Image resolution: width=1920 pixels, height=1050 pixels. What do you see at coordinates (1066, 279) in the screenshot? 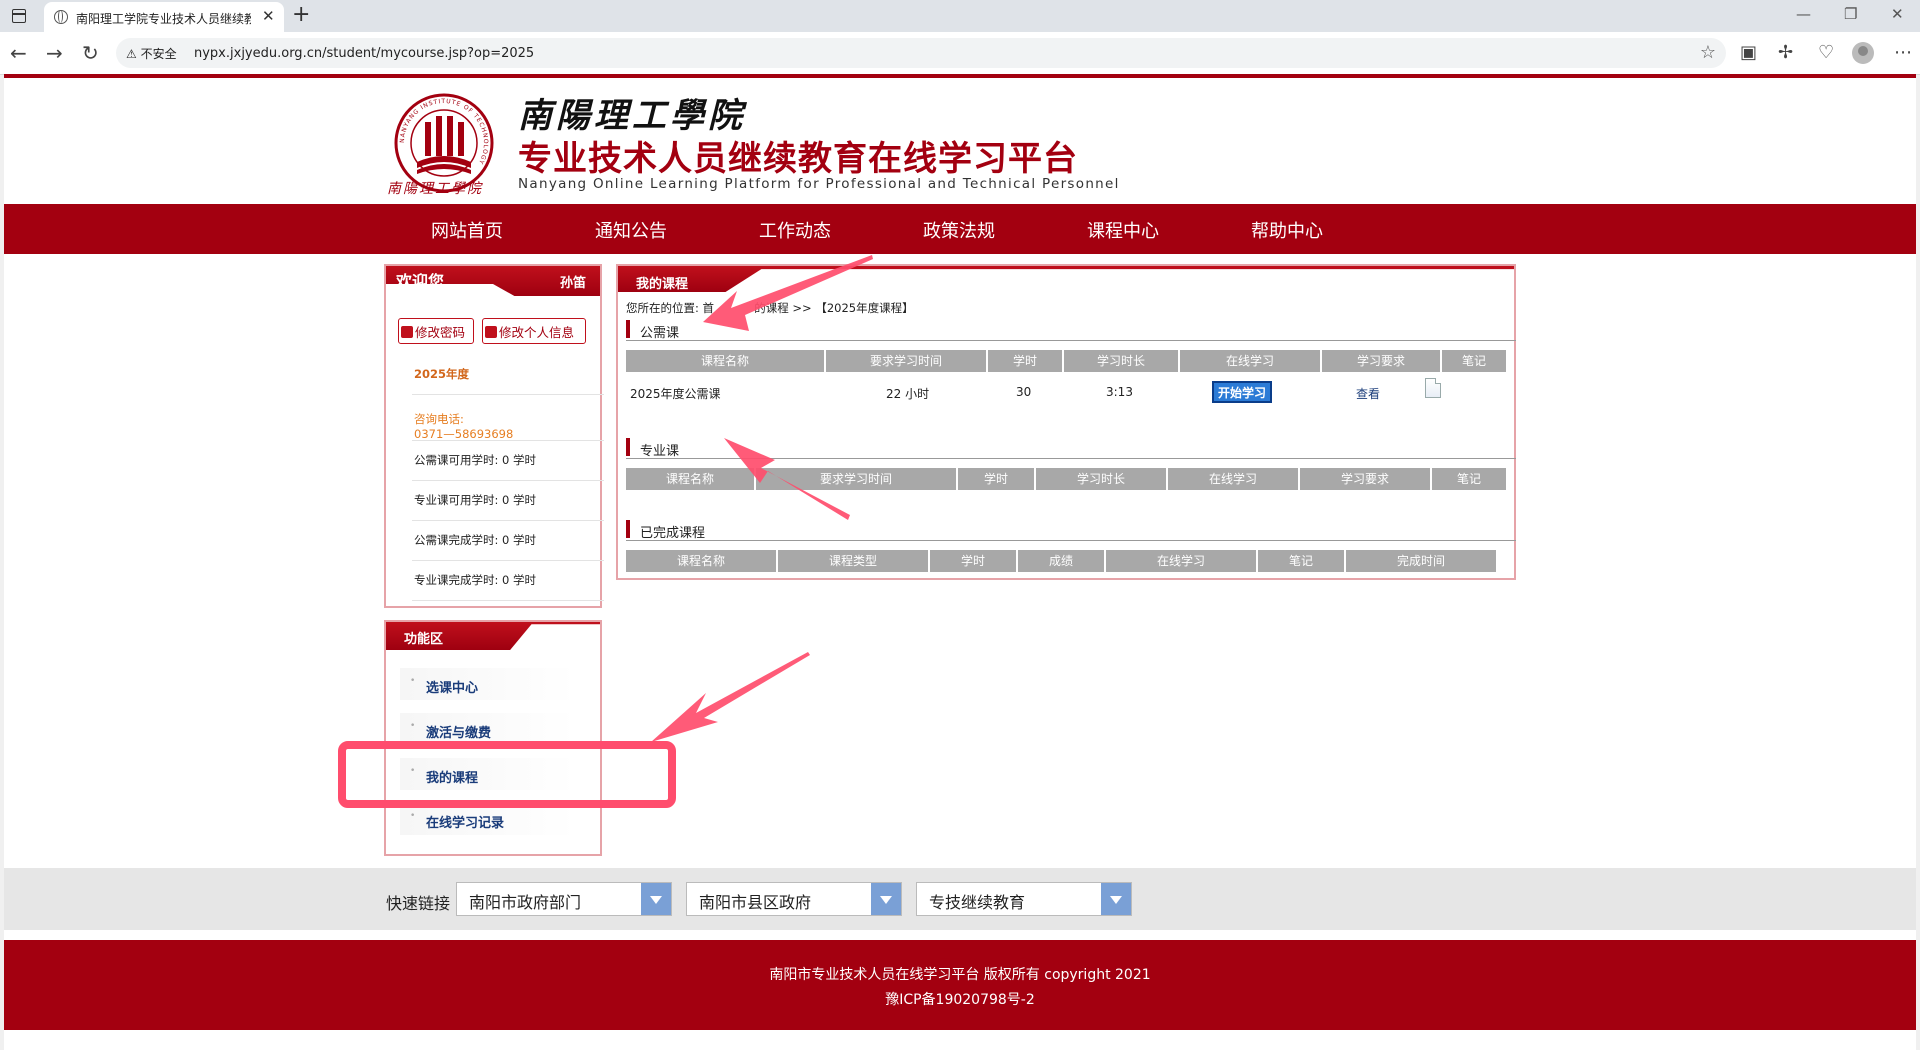
I see `my-courses-header` at bounding box center [1066, 279].